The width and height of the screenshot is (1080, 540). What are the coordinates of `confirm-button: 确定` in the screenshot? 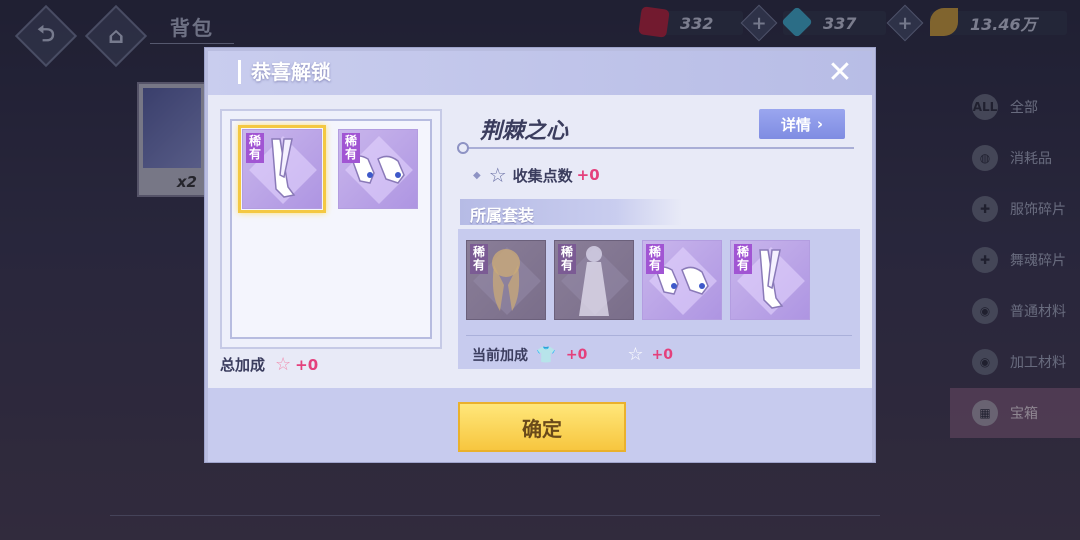 It's located at (542, 427).